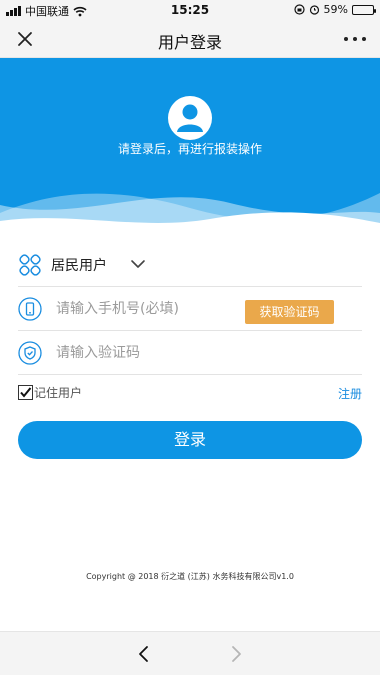 The image size is (380, 675). What do you see at coordinates (289, 312) in the screenshot?
I see `get-code-button: 获取验证码` at bounding box center [289, 312].